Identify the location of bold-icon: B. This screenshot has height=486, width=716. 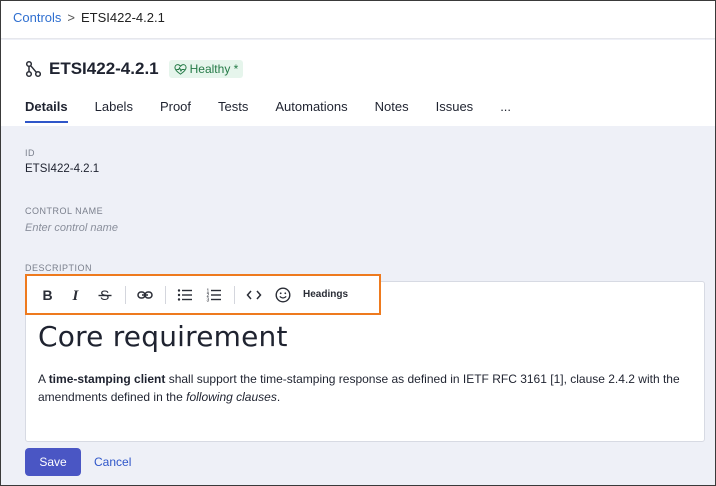
(47, 295).